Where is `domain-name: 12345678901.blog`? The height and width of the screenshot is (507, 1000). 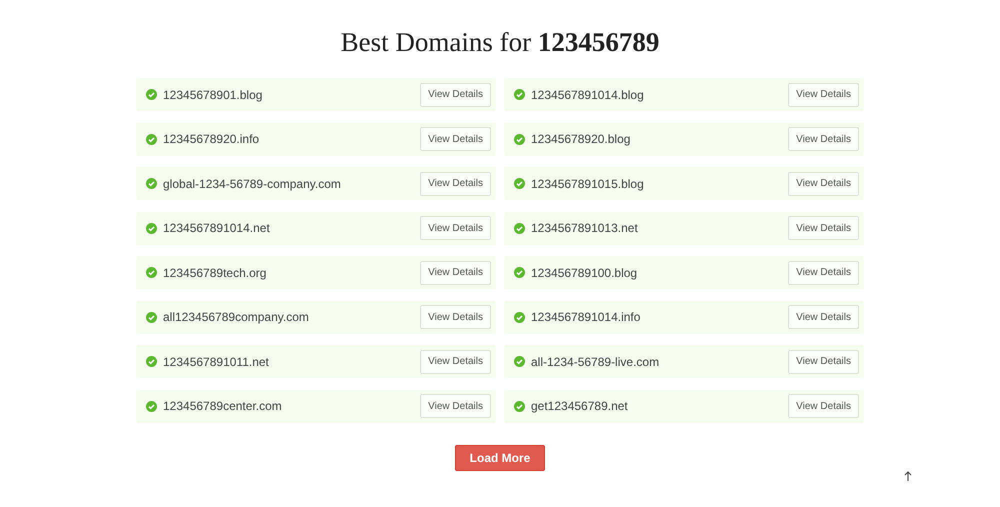
domain-name: 12345678901.blog is located at coordinates (213, 95).